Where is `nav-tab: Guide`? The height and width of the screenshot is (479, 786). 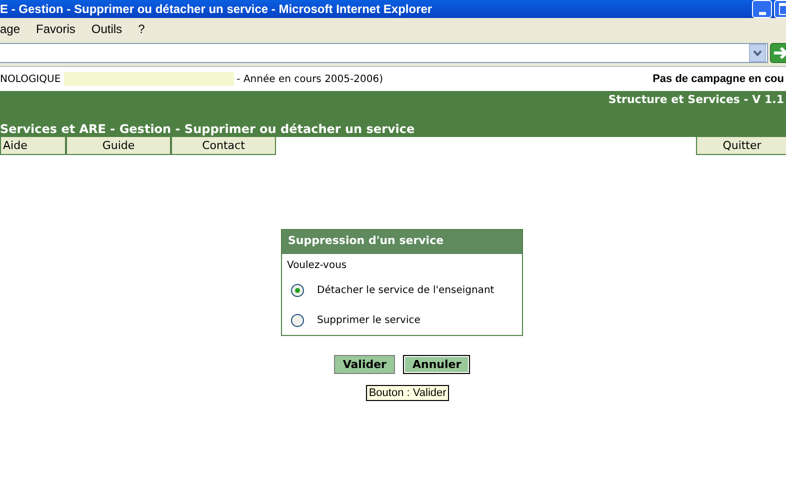 nav-tab: Guide is located at coordinates (118, 146).